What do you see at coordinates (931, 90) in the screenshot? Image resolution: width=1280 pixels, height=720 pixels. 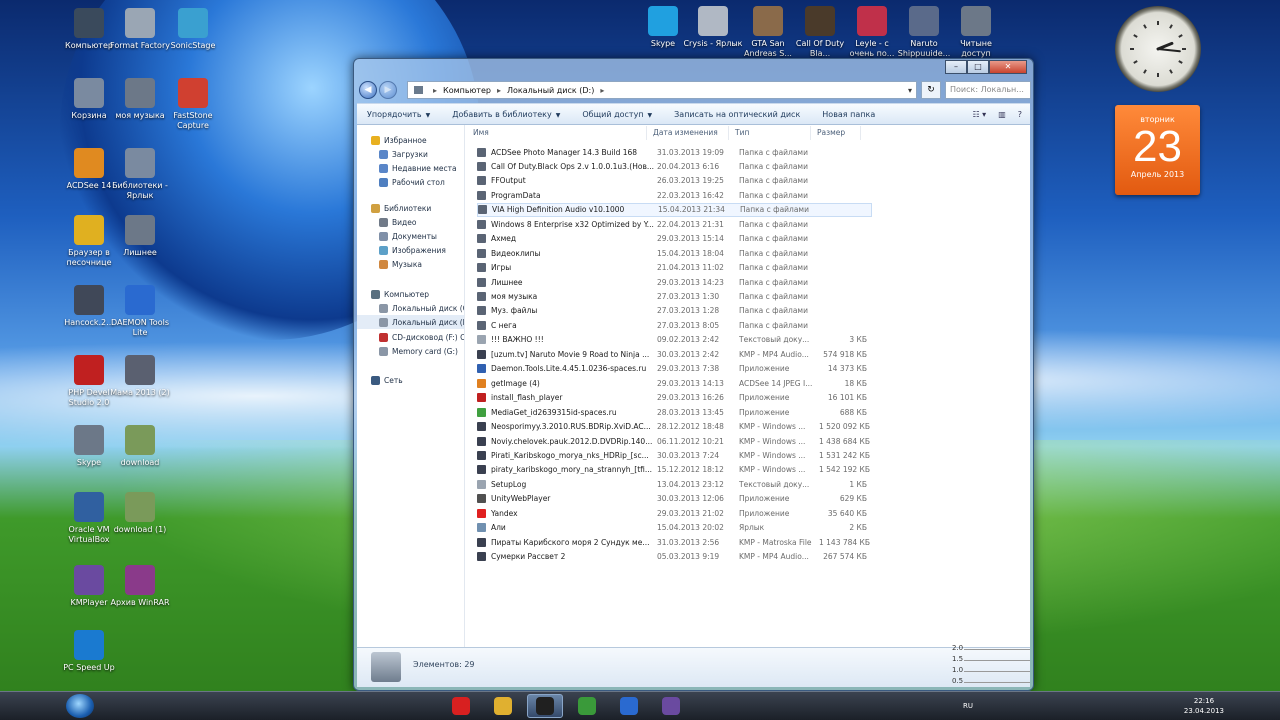 I see `refresh-button: ↻` at bounding box center [931, 90].